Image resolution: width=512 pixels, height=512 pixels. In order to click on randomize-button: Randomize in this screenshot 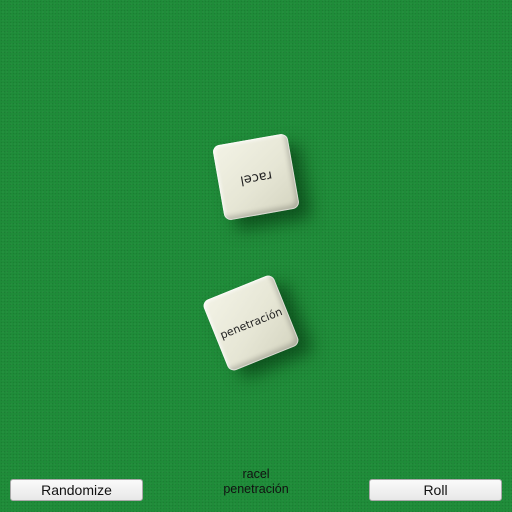, I will do `click(76, 490)`.